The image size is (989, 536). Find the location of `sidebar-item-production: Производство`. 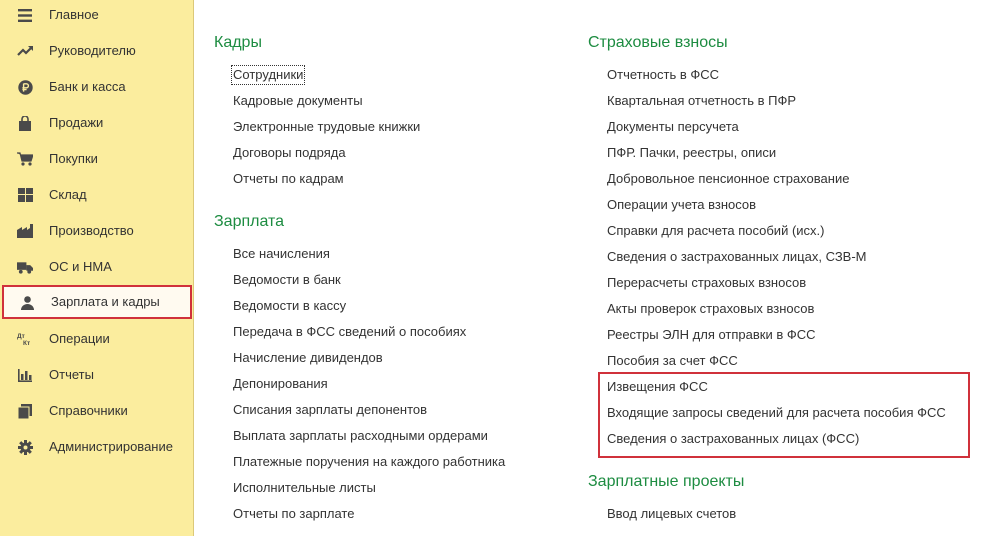

sidebar-item-production: Производство is located at coordinates (96, 231).